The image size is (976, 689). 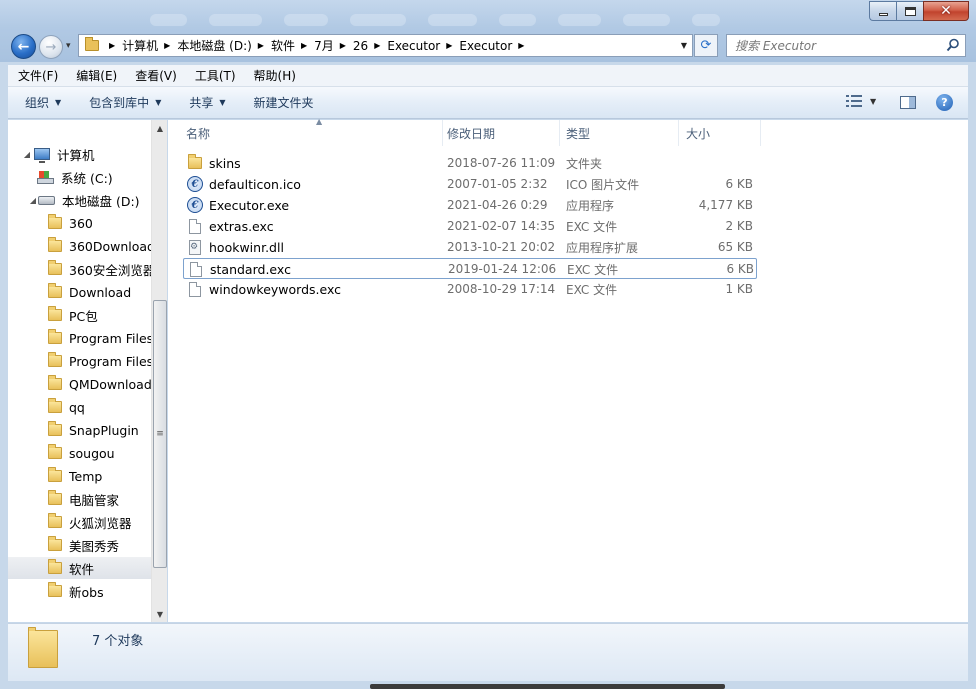 I want to click on title-reflection, so click(x=435, y=21).